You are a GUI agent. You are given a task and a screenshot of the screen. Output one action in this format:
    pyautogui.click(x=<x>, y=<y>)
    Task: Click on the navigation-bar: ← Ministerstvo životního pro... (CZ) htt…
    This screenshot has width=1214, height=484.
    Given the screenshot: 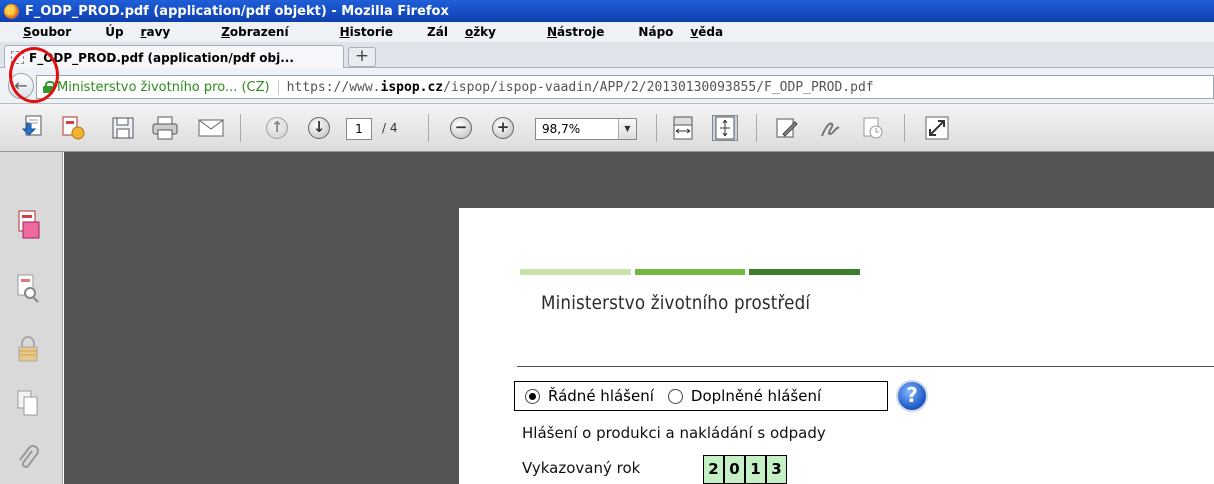 What is the action you would take?
    pyautogui.click(x=607, y=86)
    